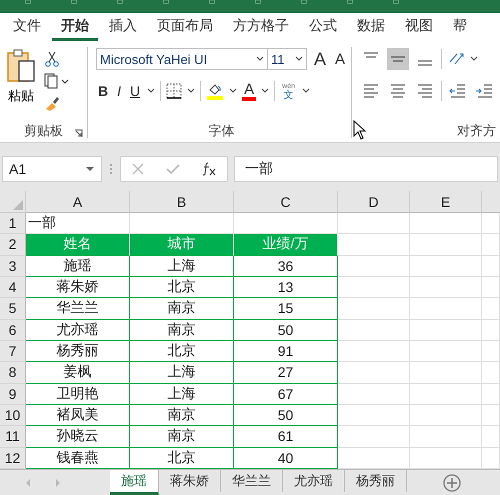 The width and height of the screenshot is (500, 495). What do you see at coordinates (13, 266) in the screenshot?
I see `row-header: 3` at bounding box center [13, 266].